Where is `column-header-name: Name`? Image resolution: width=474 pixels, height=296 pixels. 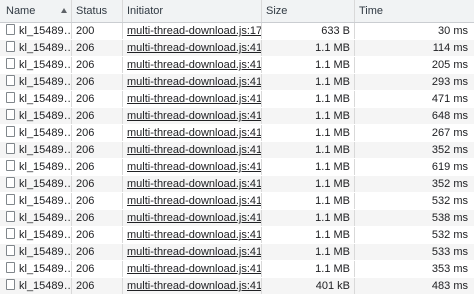 column-header-name: Name is located at coordinates (36, 11).